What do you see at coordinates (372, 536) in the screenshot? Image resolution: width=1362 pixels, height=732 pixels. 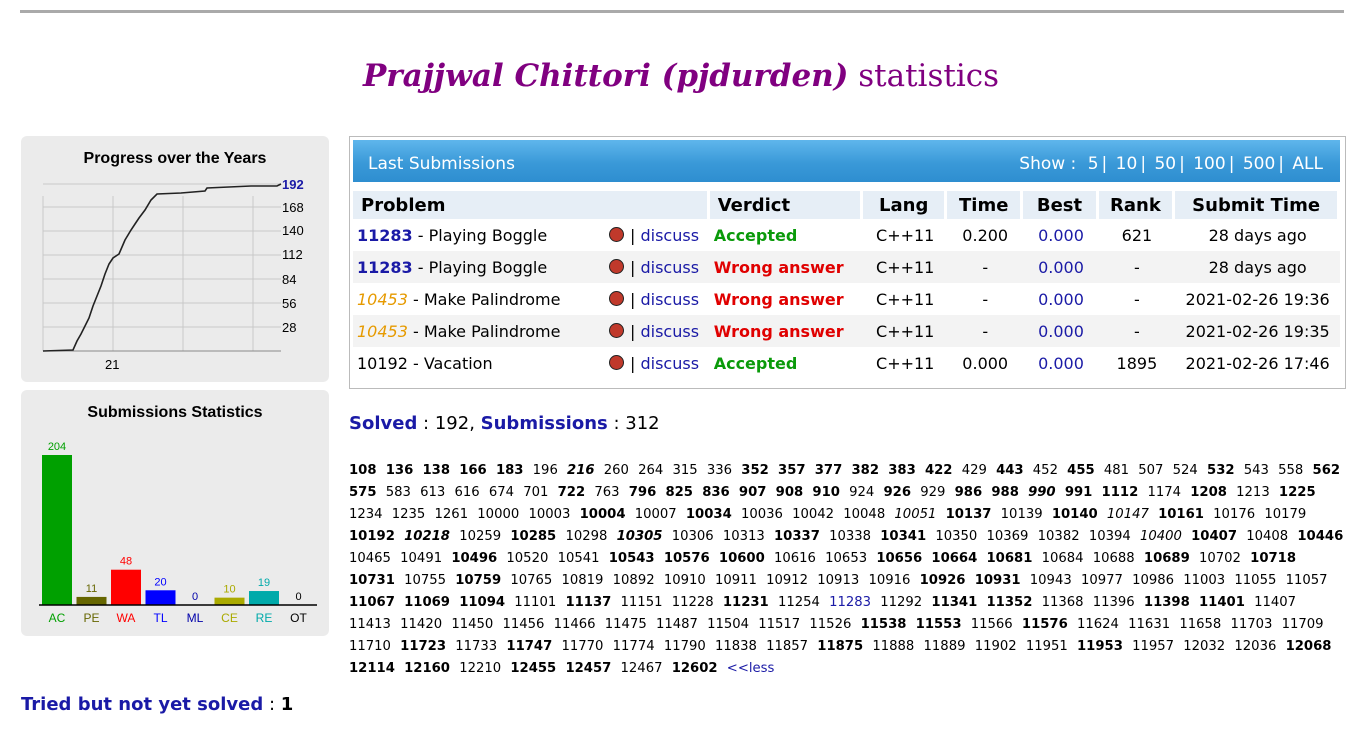 I see `problem-link: 10192` at bounding box center [372, 536].